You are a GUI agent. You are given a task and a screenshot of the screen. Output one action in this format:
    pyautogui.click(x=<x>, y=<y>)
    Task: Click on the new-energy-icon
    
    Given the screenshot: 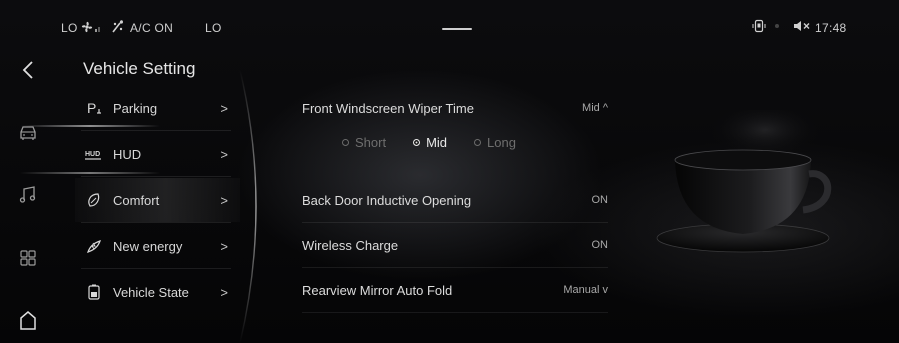 What is the action you would take?
    pyautogui.click(x=94, y=246)
    